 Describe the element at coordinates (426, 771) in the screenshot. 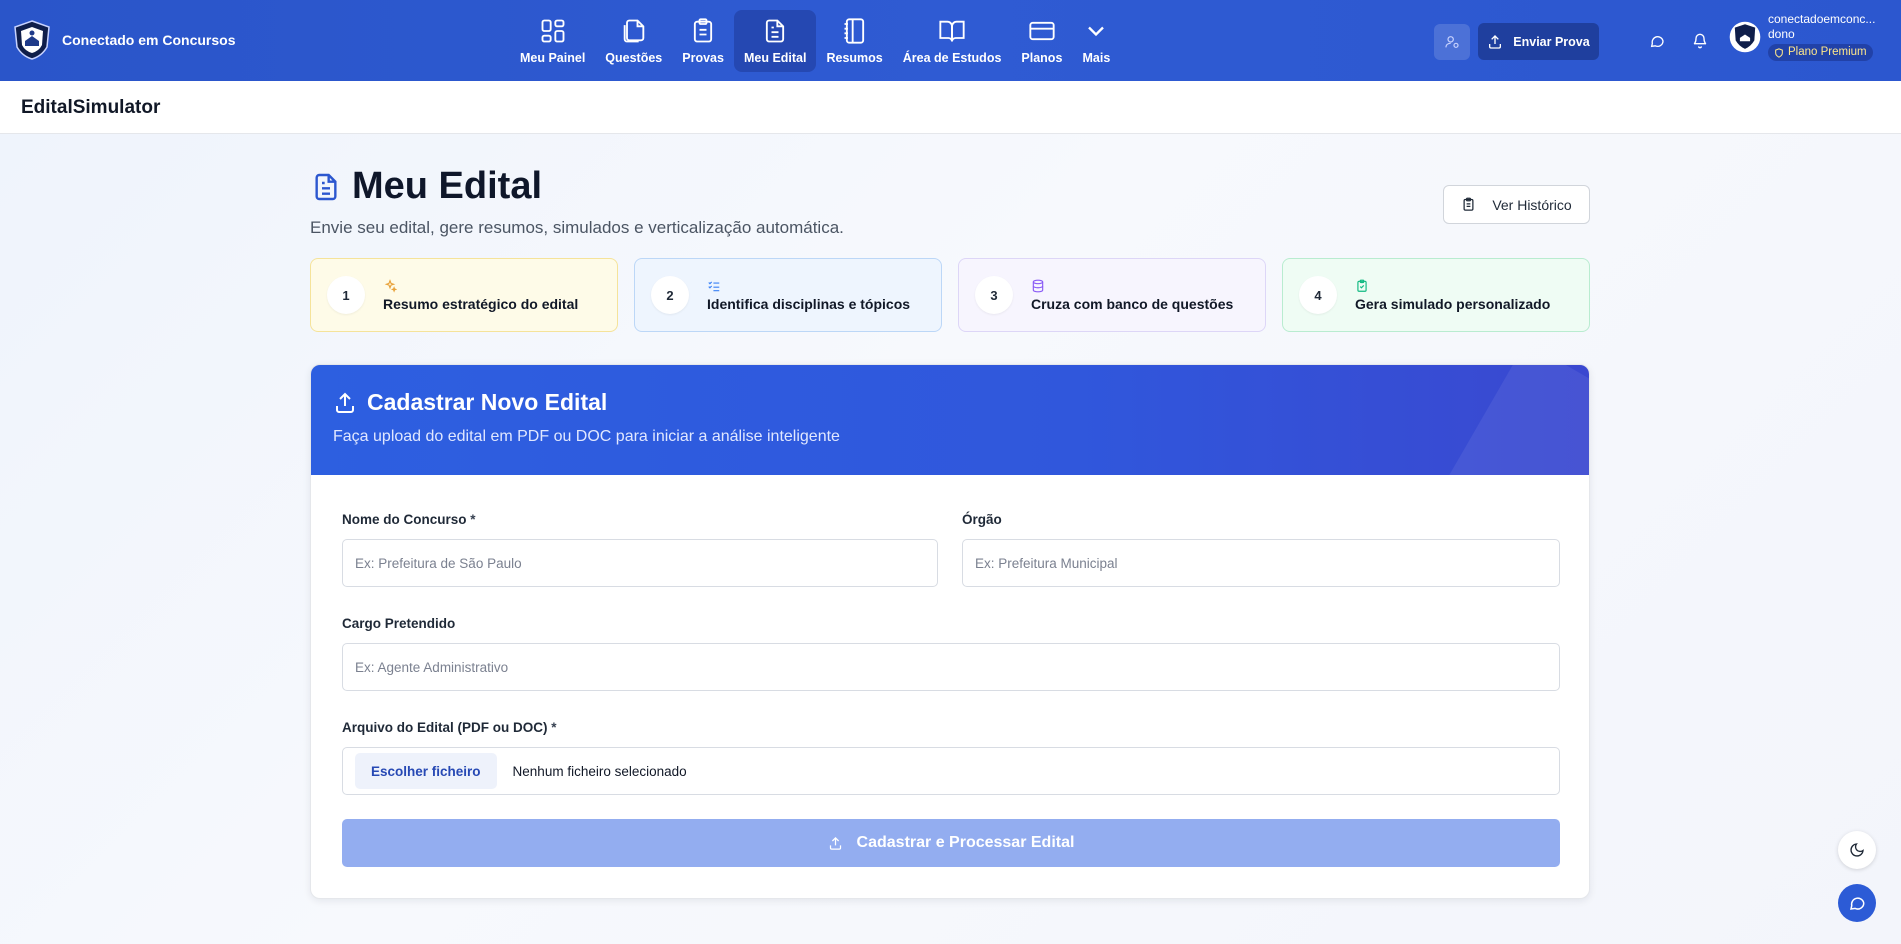

I see `escolher-ficheiro-button: Escolher ficheiro` at that location.